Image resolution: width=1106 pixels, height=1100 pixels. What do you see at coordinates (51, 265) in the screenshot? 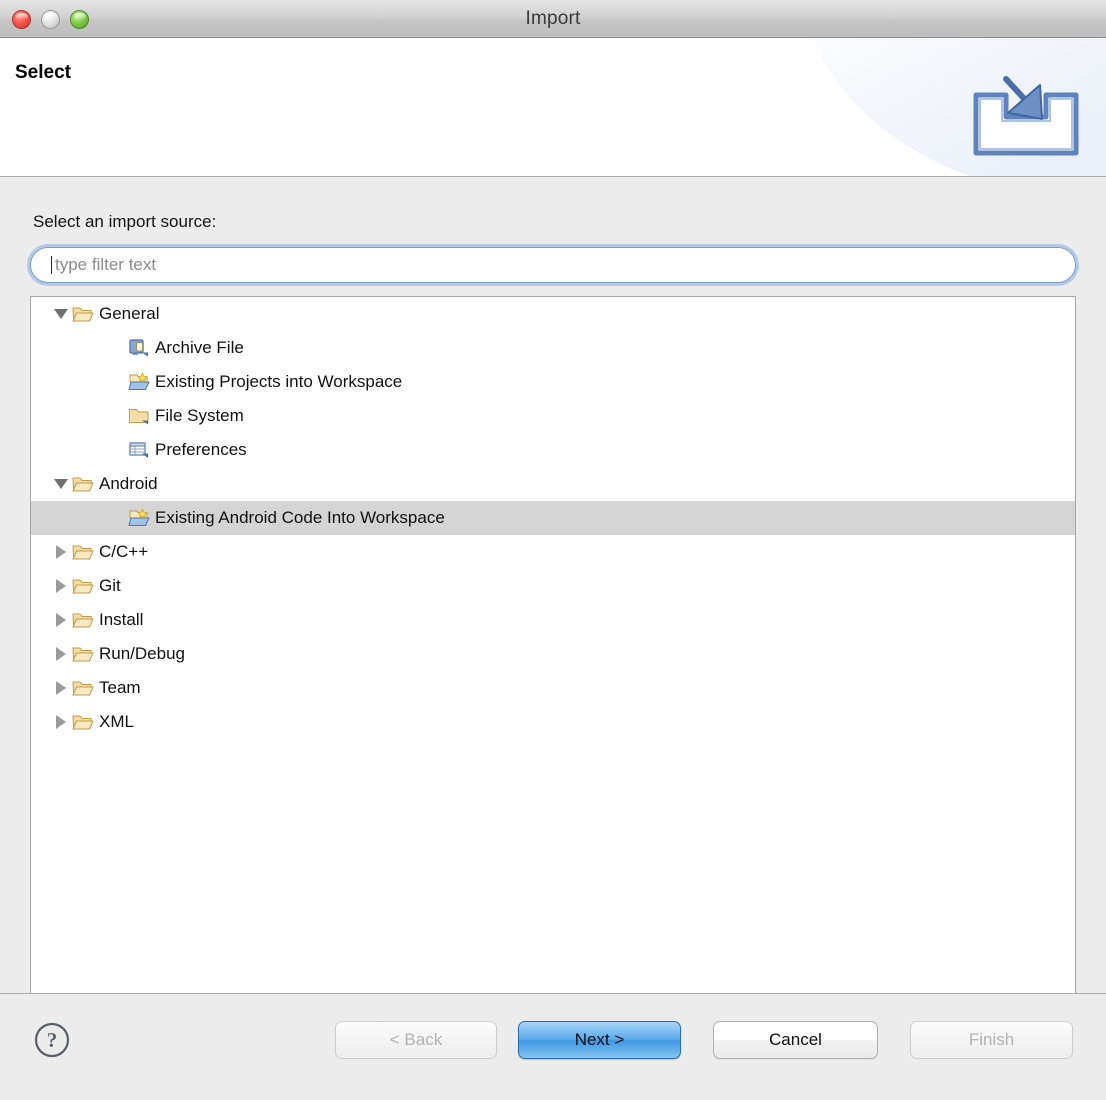
I see `text-caret` at bounding box center [51, 265].